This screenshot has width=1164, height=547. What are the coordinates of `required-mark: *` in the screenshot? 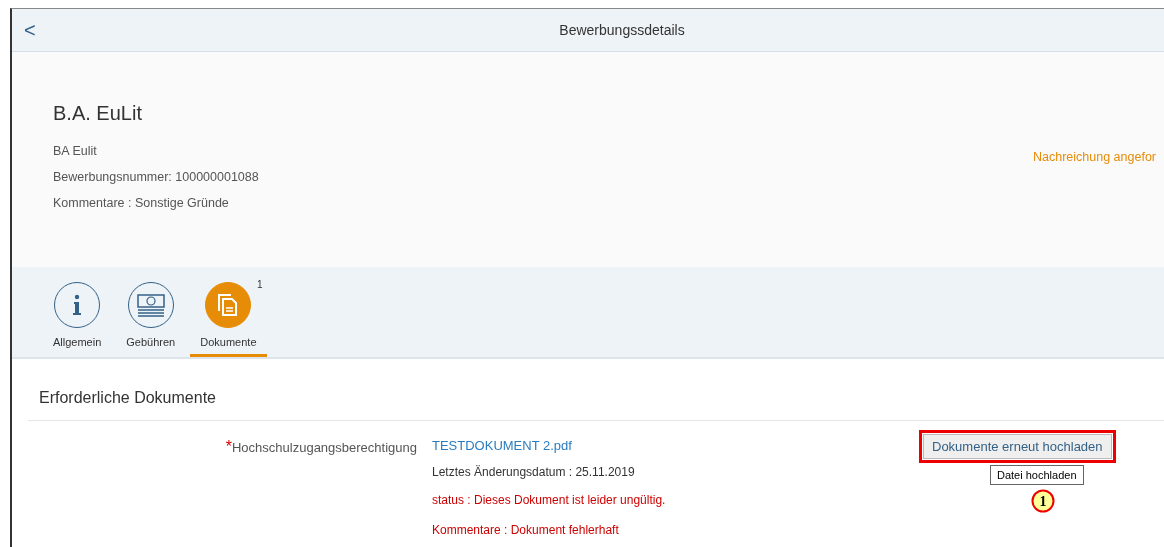 It's located at (228, 446).